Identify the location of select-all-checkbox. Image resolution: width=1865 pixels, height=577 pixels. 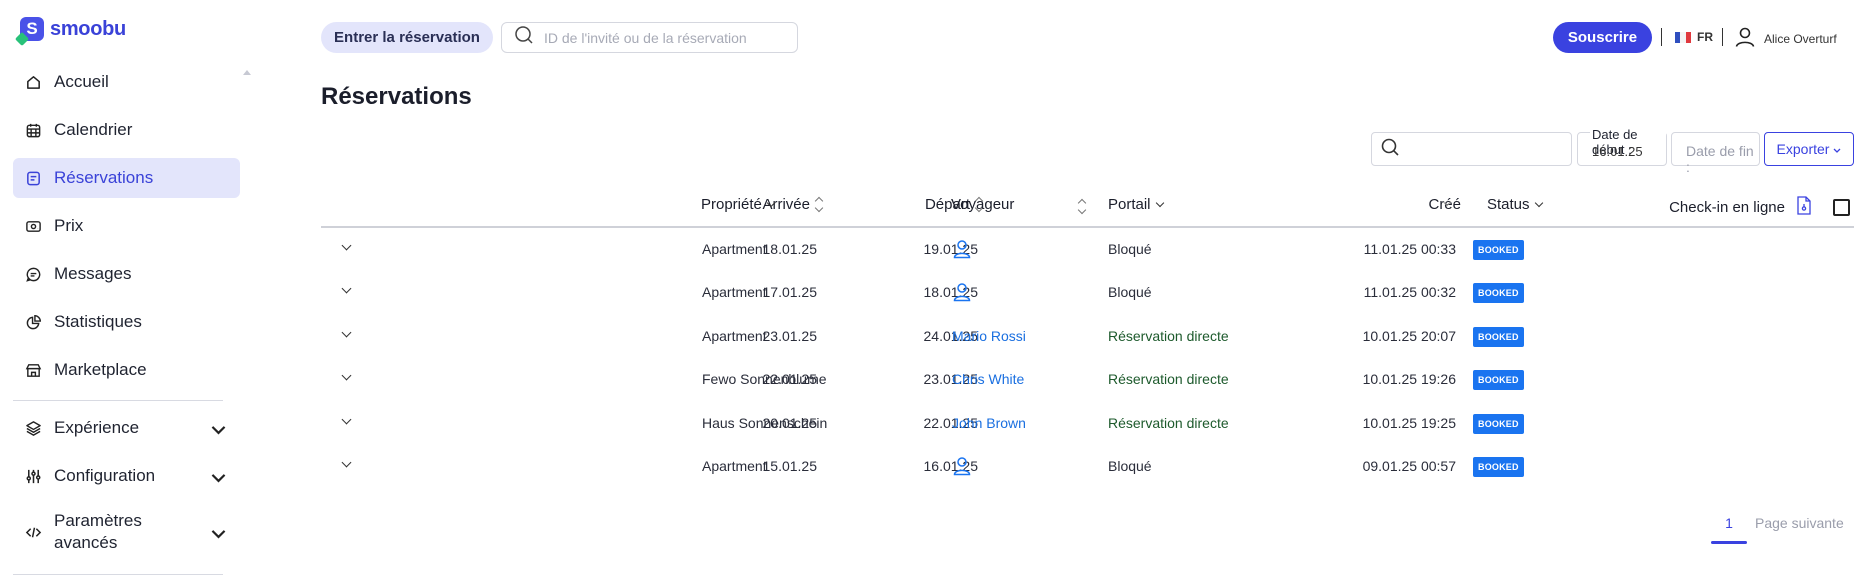
(1841, 207).